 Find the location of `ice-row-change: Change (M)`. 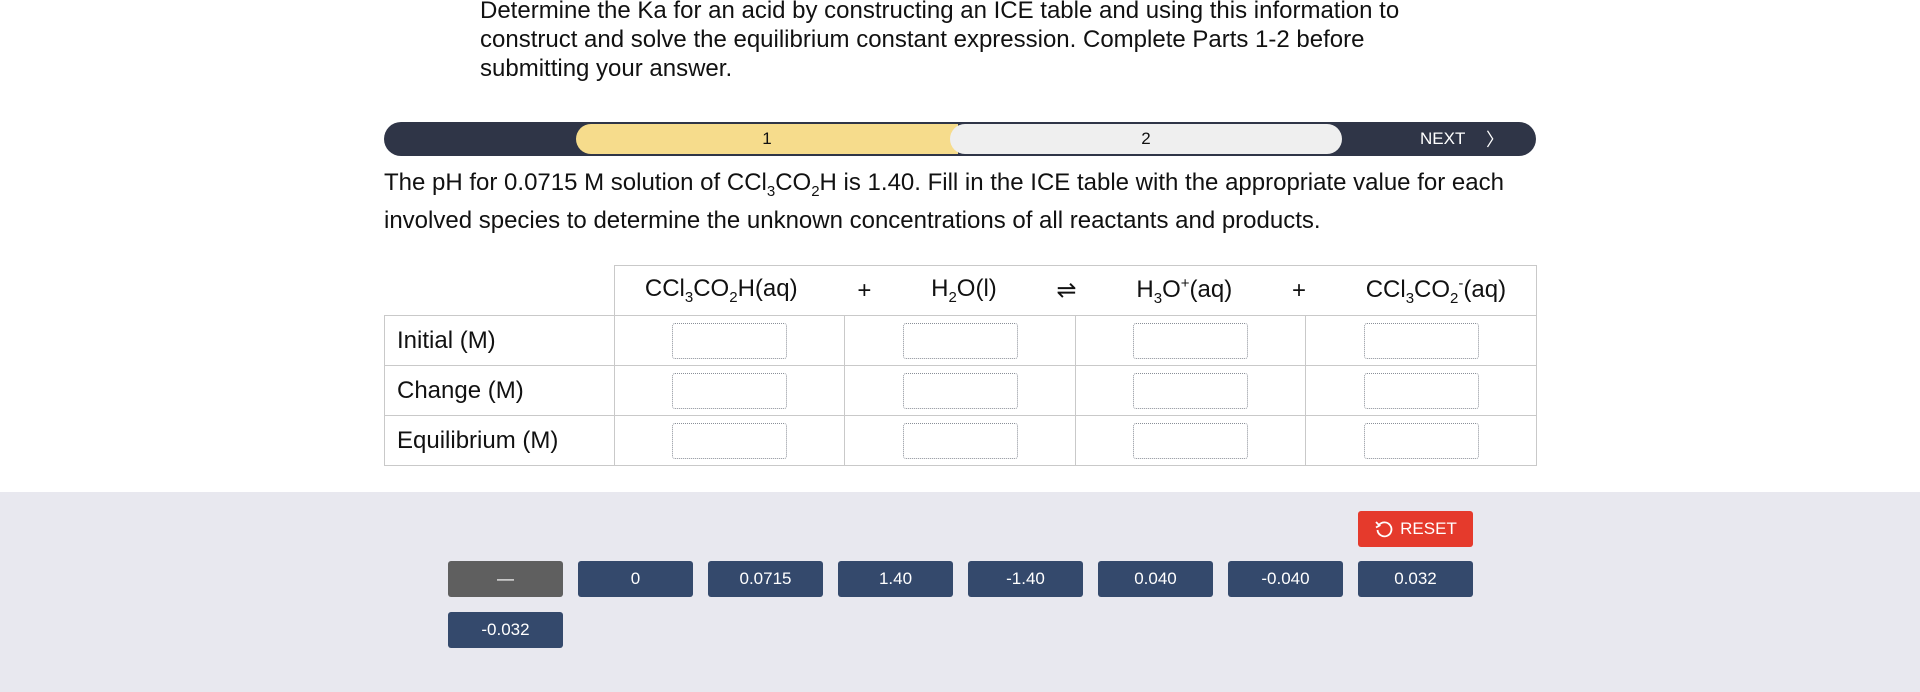

ice-row-change: Change (M) is located at coordinates (961, 390).